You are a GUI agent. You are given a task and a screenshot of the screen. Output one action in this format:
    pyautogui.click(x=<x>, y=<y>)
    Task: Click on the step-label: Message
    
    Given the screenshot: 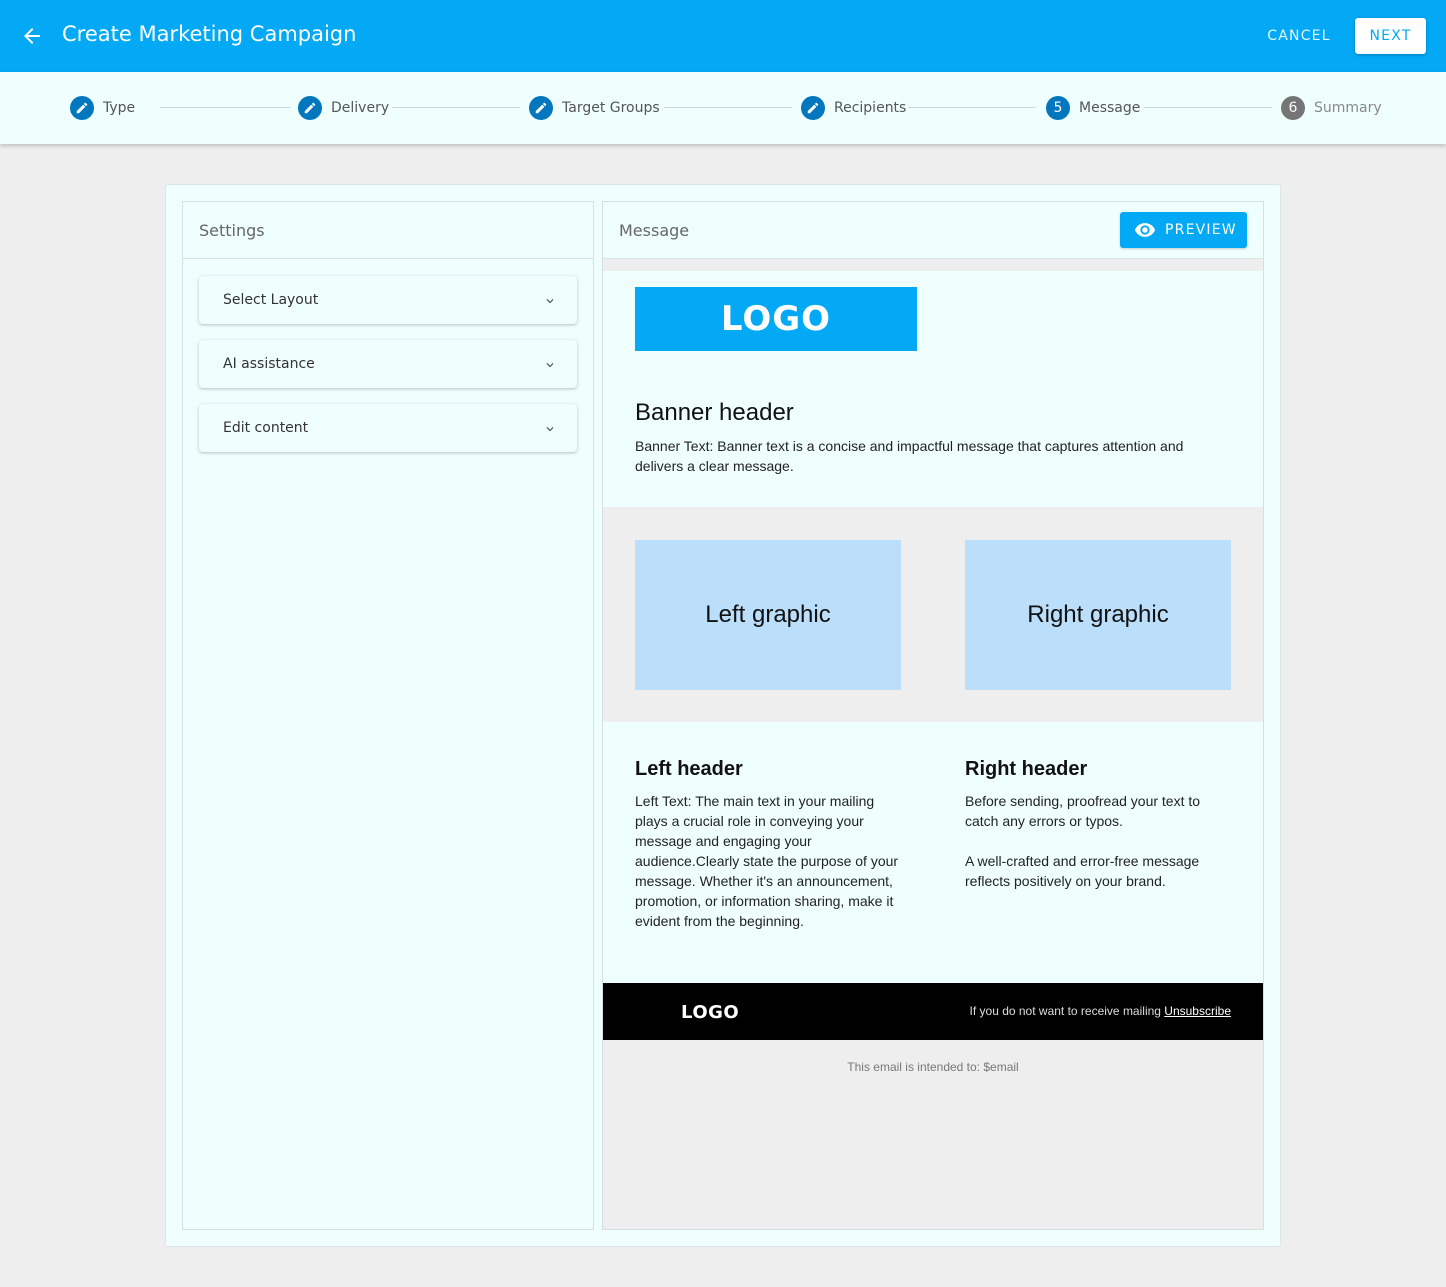 What is the action you would take?
    pyautogui.click(x=1110, y=108)
    